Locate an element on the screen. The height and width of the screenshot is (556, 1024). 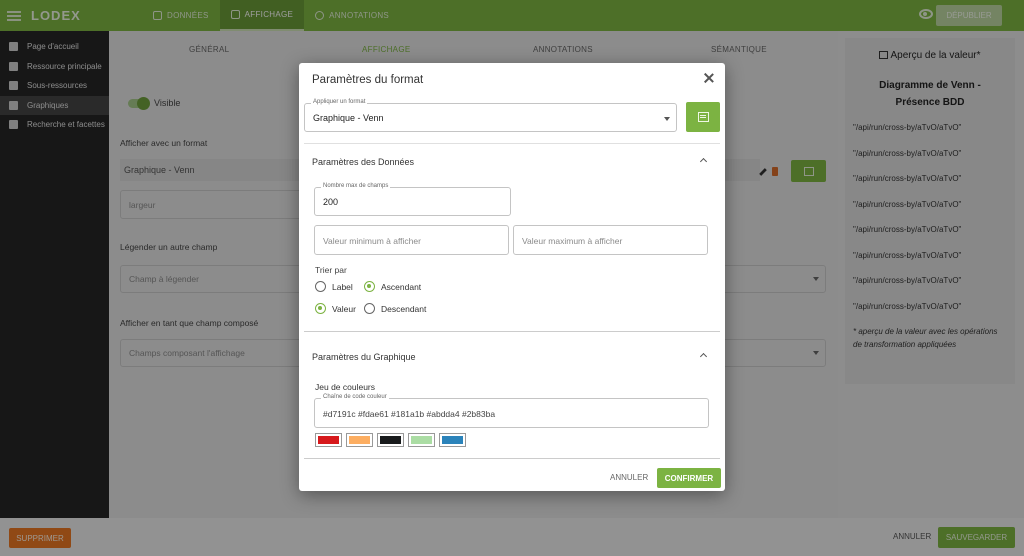
format-preview-button is located at coordinates (703, 117).